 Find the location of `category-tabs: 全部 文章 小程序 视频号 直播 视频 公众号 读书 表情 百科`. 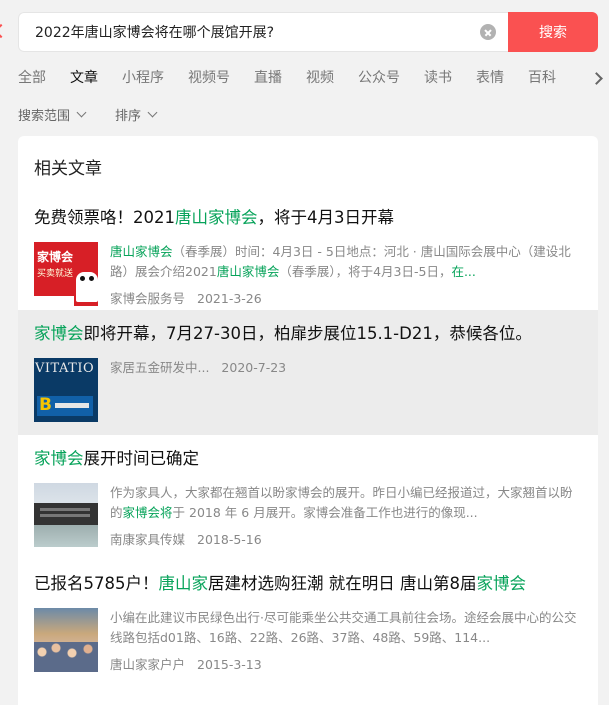

category-tabs: 全部 文章 小程序 视频号 直播 视频 公众号 读书 表情 百科 is located at coordinates (313, 78).